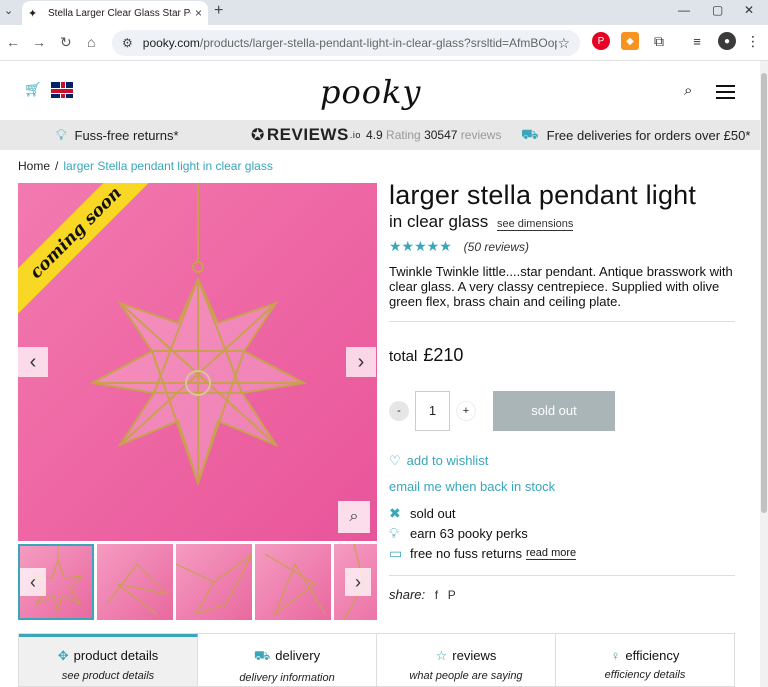  What do you see at coordinates (452, 595) in the screenshot?
I see `pinterest-icon: P` at bounding box center [452, 595].